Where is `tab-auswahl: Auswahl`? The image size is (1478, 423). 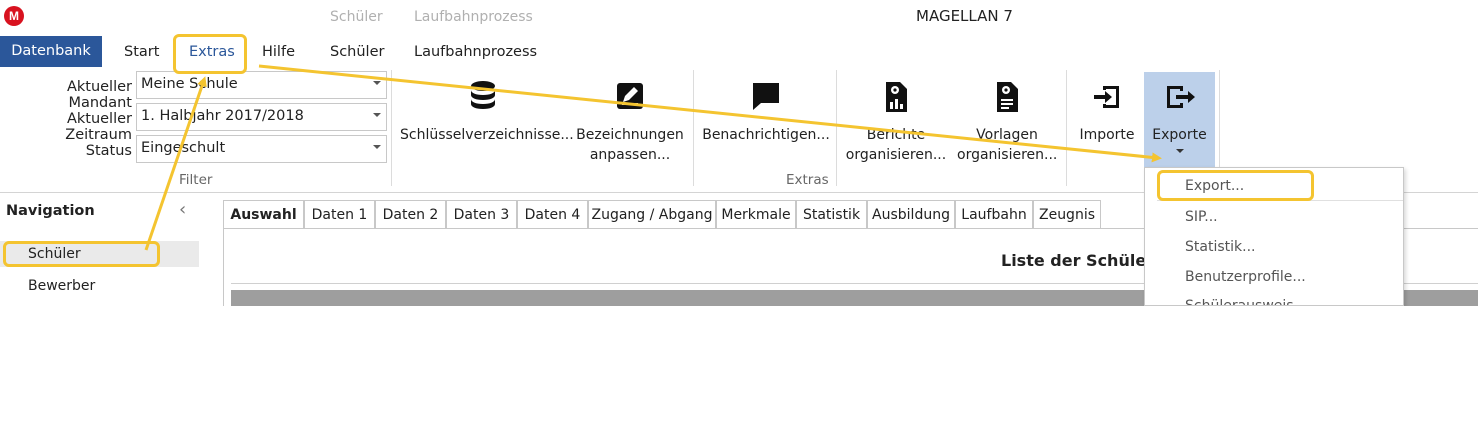
tab-auswahl: Auswahl is located at coordinates (263, 214).